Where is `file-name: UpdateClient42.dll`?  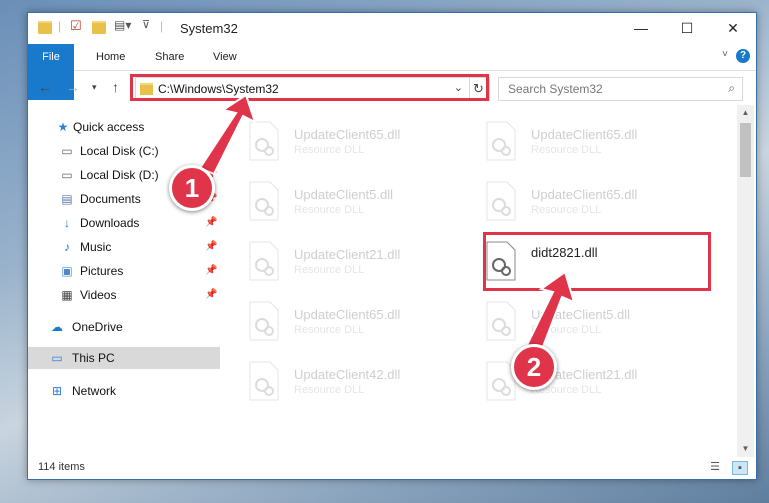 file-name: UpdateClient42.dll is located at coordinates (347, 374).